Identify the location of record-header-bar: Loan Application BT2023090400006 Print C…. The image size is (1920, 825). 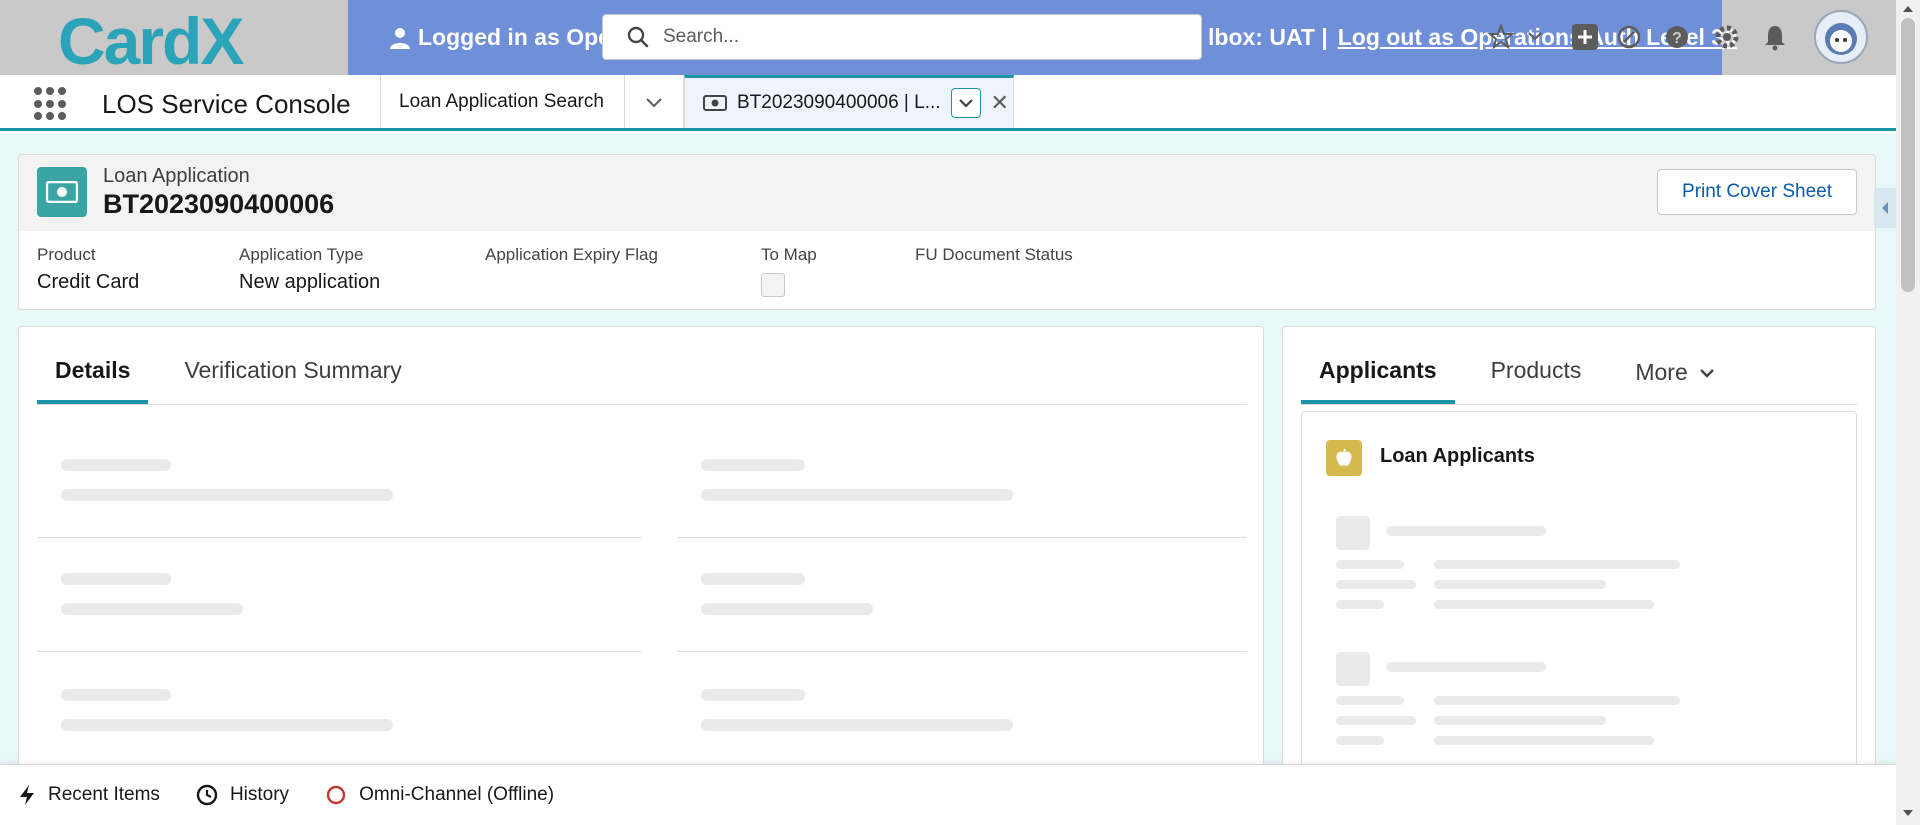
(947, 193).